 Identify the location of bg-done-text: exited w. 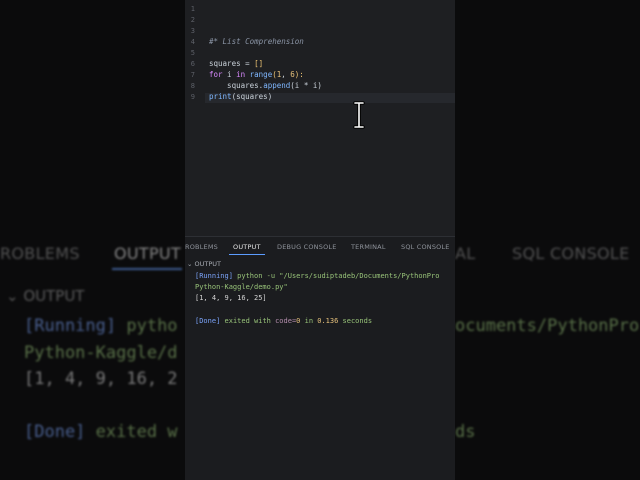
(131, 432).